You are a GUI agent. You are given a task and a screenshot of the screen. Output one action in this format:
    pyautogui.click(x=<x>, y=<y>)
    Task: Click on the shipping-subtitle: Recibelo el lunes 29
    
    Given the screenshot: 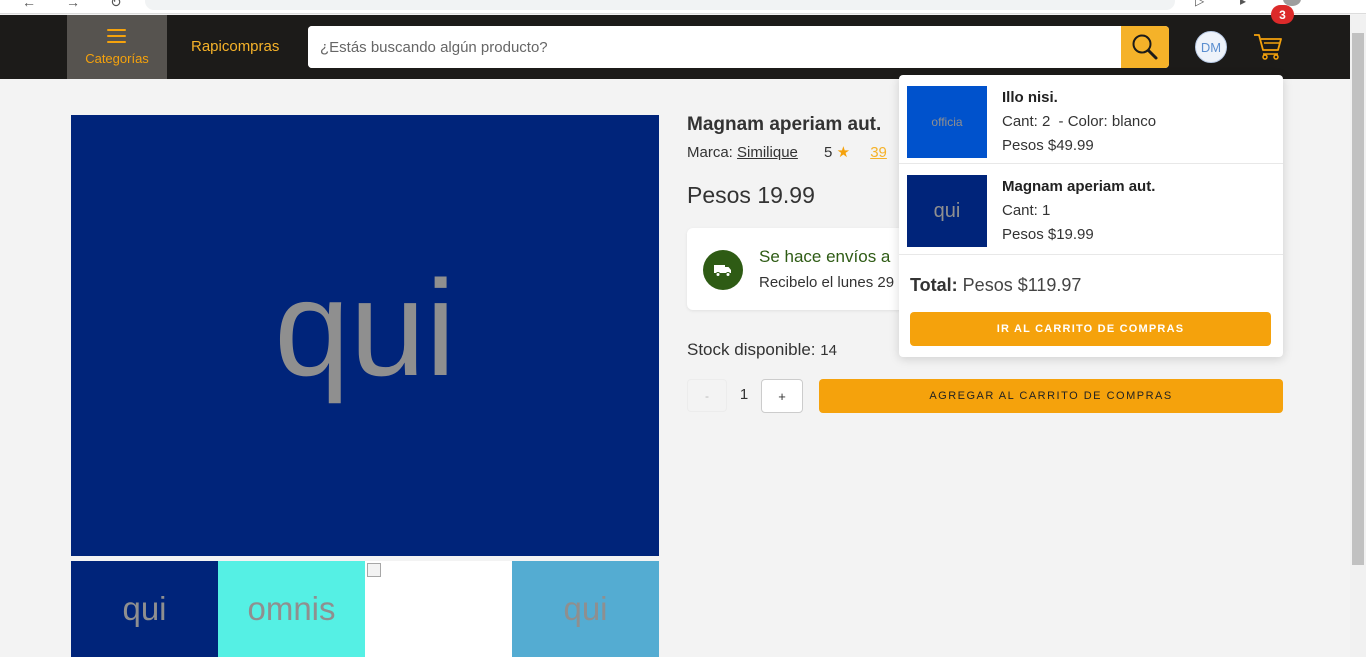 What is the action you would take?
    pyautogui.click(x=827, y=282)
    